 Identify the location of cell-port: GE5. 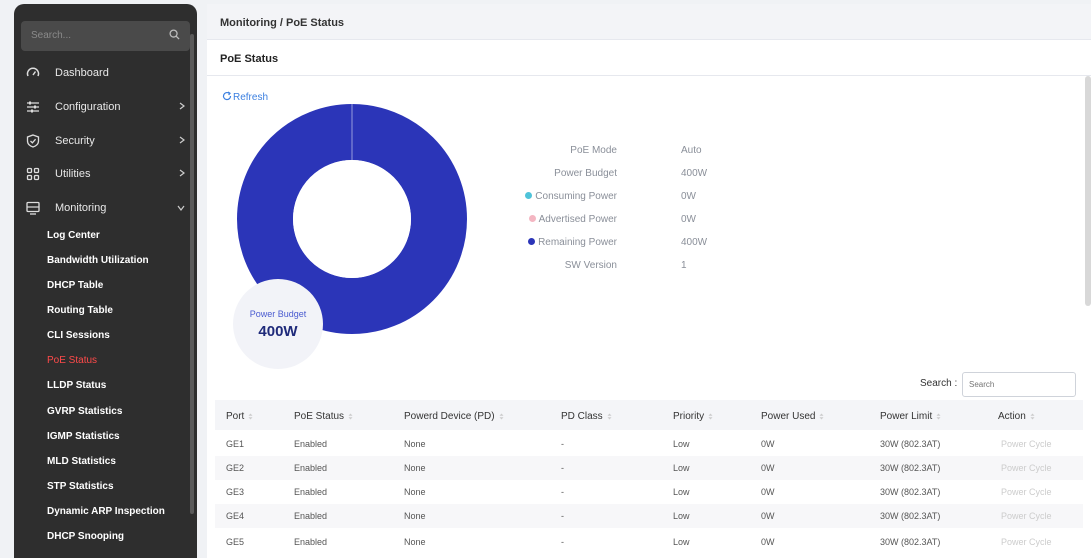
(235, 542).